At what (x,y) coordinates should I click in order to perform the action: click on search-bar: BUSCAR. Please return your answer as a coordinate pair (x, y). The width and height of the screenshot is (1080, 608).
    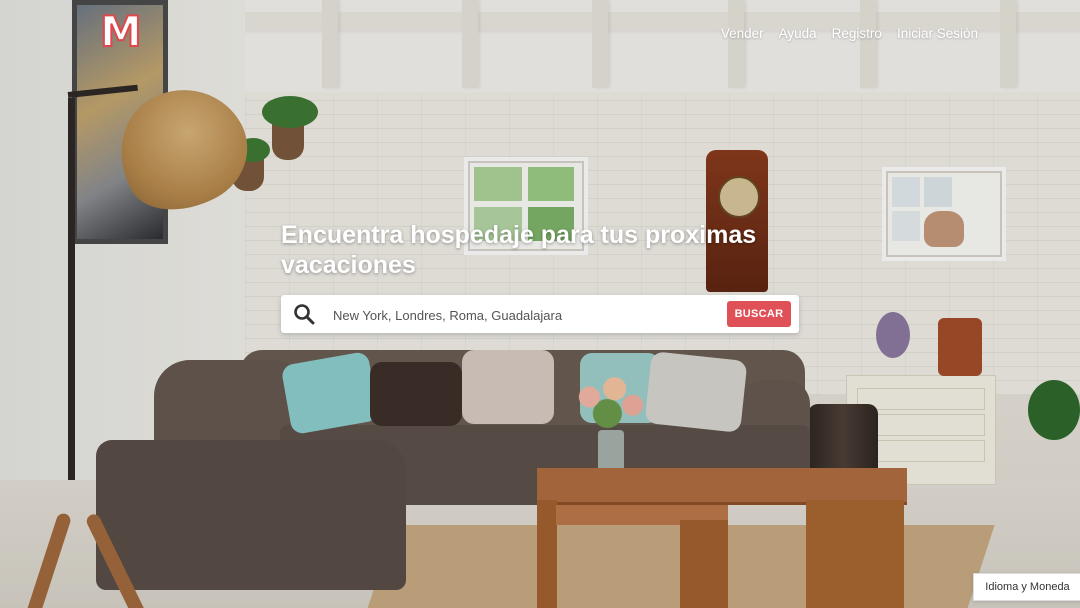
    Looking at the image, I should click on (540, 314).